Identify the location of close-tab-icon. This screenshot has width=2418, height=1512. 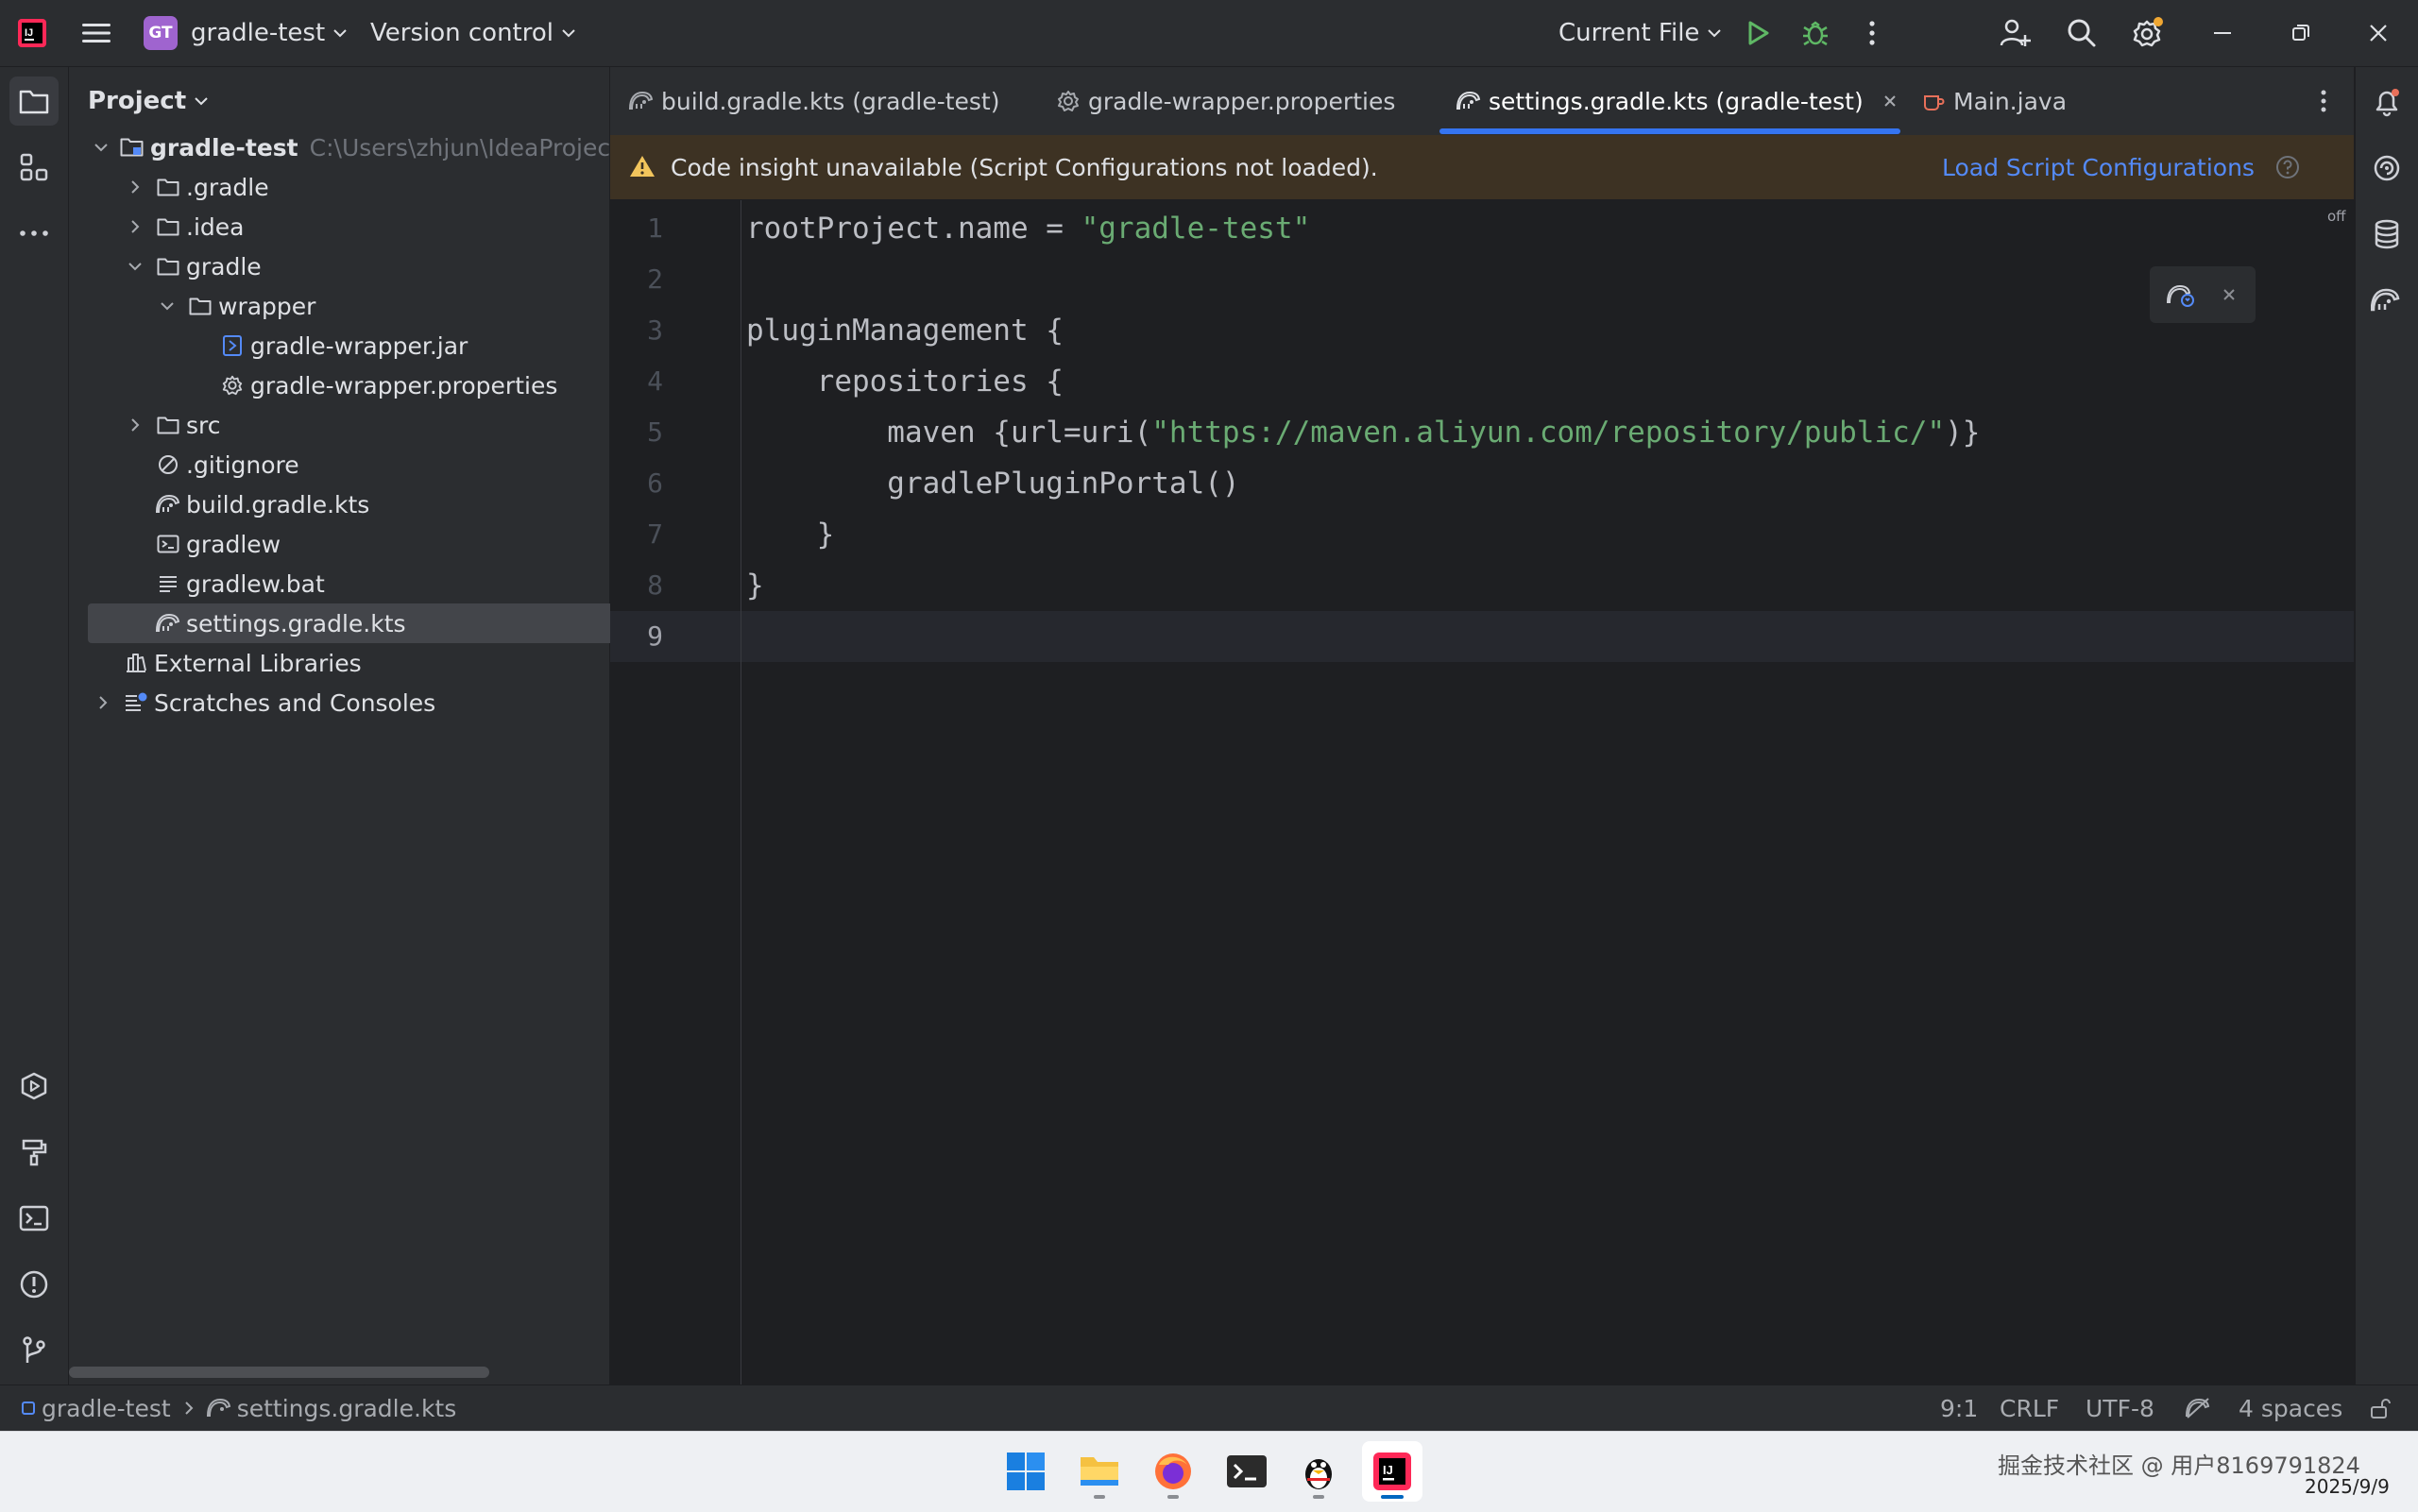
(1890, 101).